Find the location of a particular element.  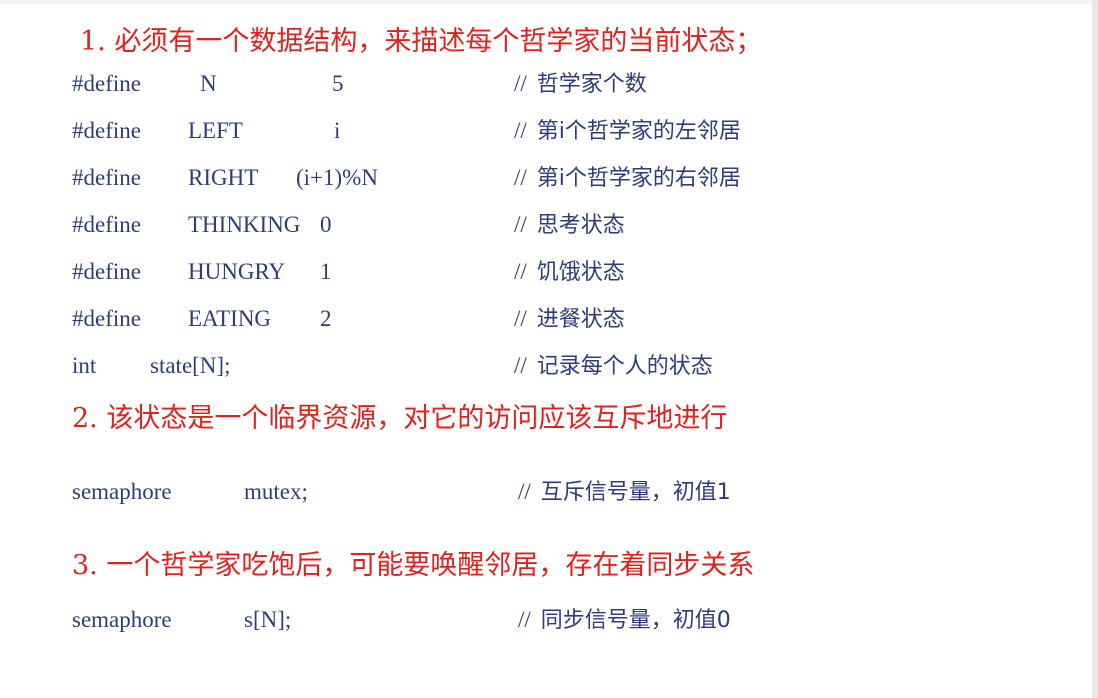

define-comment: // 思考状态 is located at coordinates (569, 225).